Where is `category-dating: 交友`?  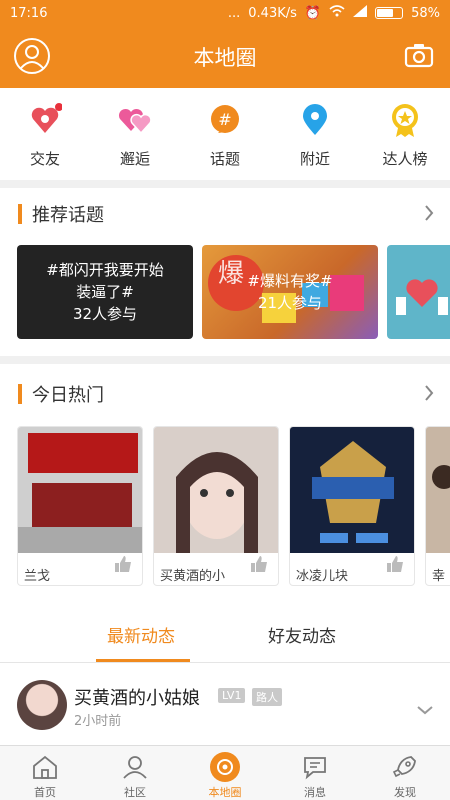
category-dating: 交友 is located at coordinates (45, 134).